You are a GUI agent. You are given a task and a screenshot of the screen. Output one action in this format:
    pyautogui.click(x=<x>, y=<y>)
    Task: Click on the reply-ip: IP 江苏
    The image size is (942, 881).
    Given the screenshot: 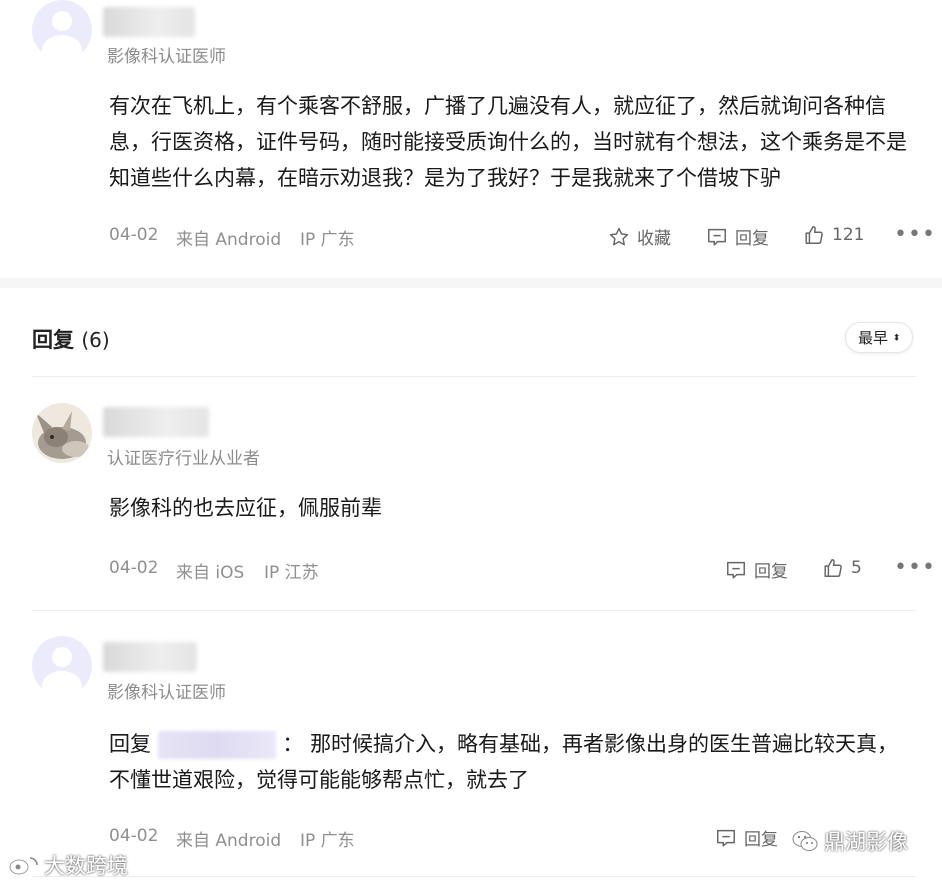 What is the action you would take?
    pyautogui.click(x=291, y=573)
    